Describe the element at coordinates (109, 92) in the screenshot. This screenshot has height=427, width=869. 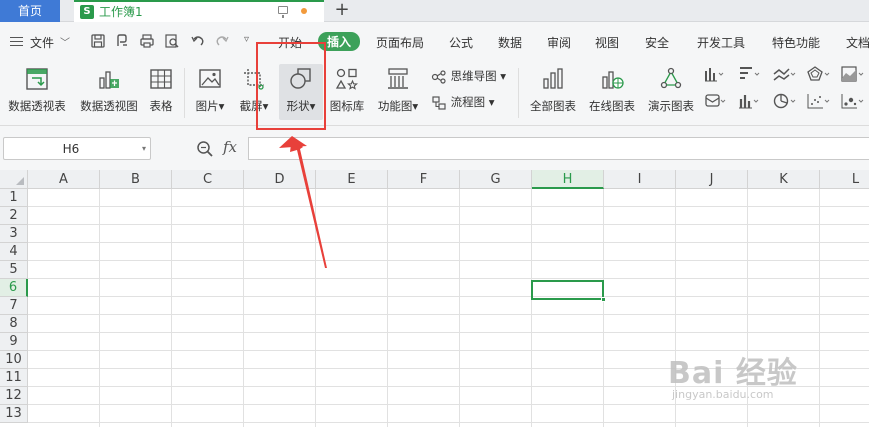
I see `pivot-chart-button: 数据透视图` at that location.